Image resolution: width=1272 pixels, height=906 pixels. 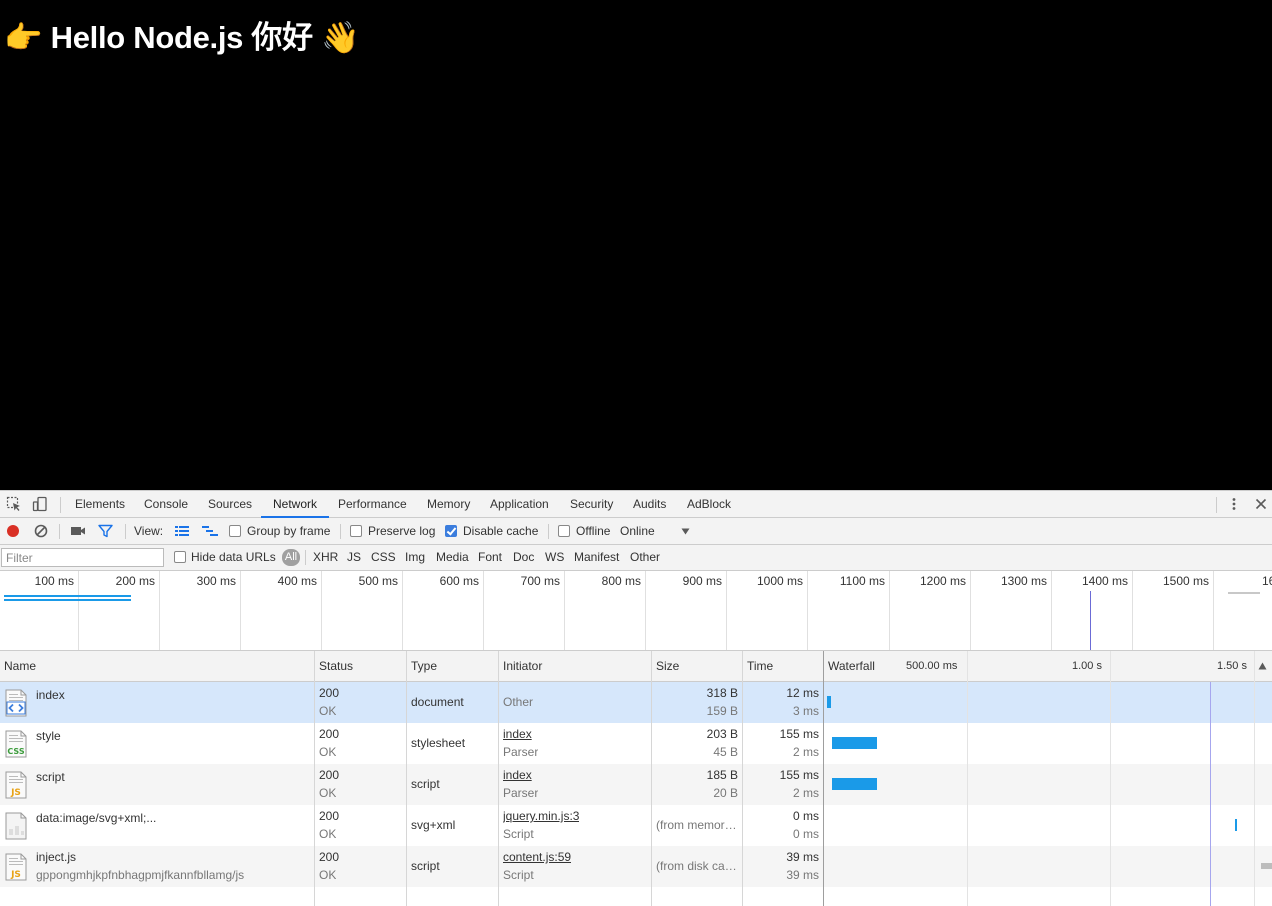 What do you see at coordinates (596, 557) in the screenshot?
I see `type-filter-manifest: Manifest` at bounding box center [596, 557].